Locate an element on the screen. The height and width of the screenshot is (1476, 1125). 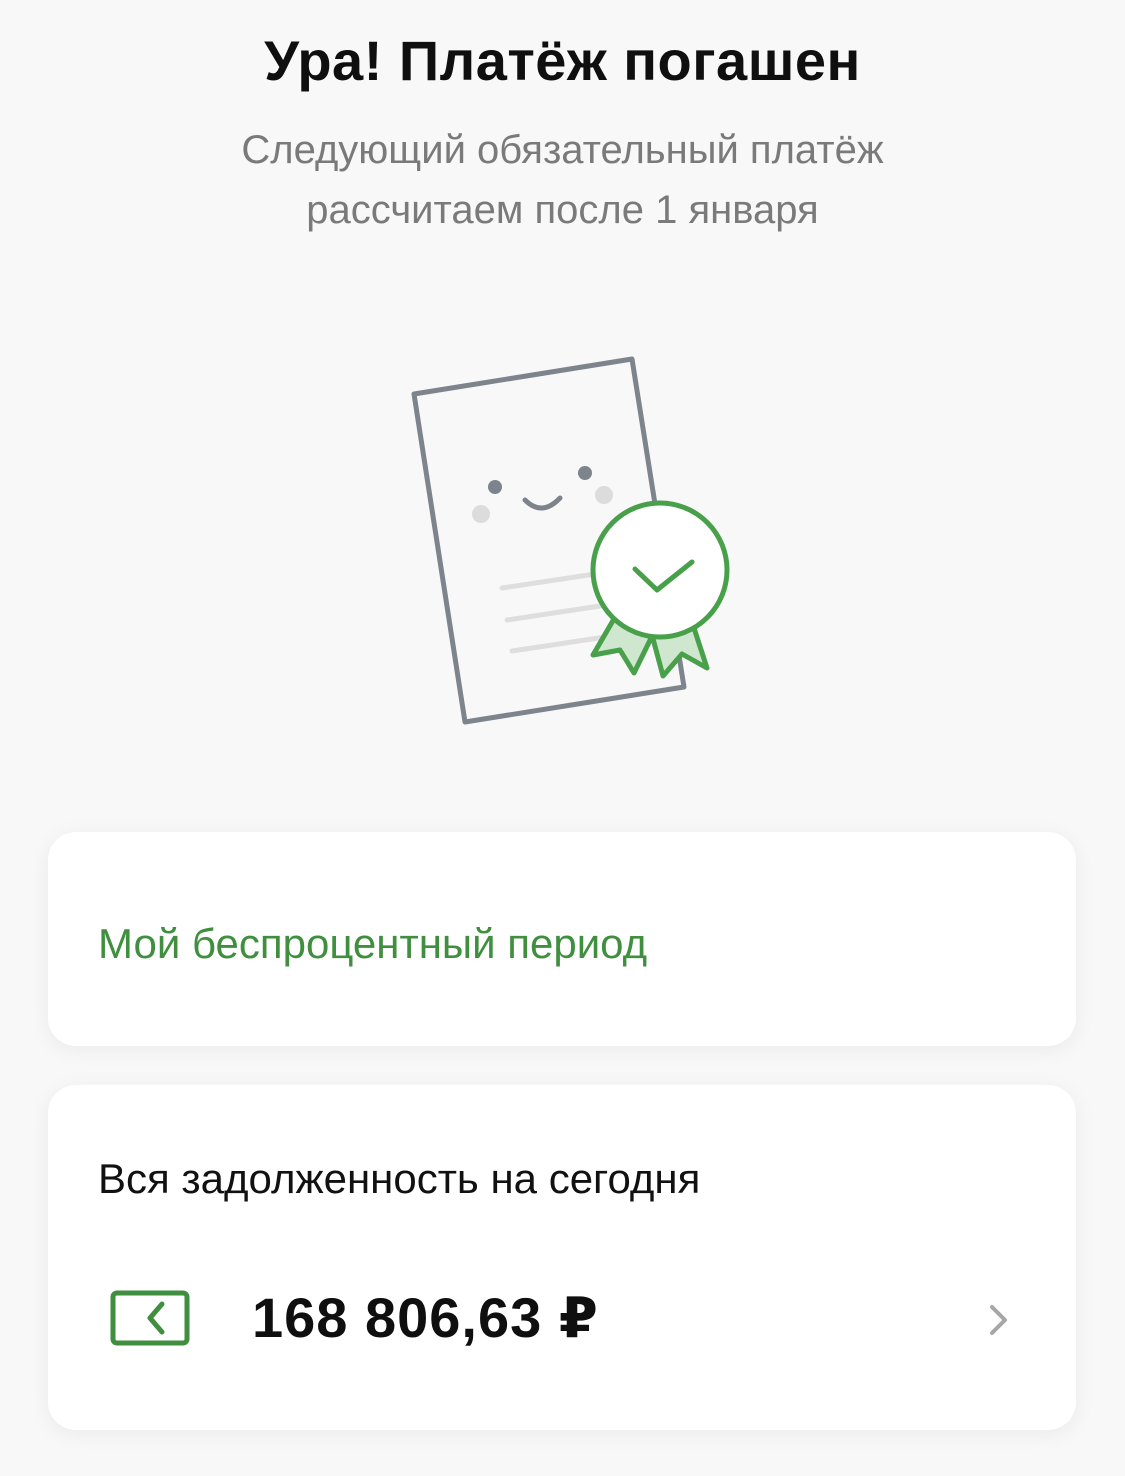
chevron-right-icon is located at coordinates (998, 1320).